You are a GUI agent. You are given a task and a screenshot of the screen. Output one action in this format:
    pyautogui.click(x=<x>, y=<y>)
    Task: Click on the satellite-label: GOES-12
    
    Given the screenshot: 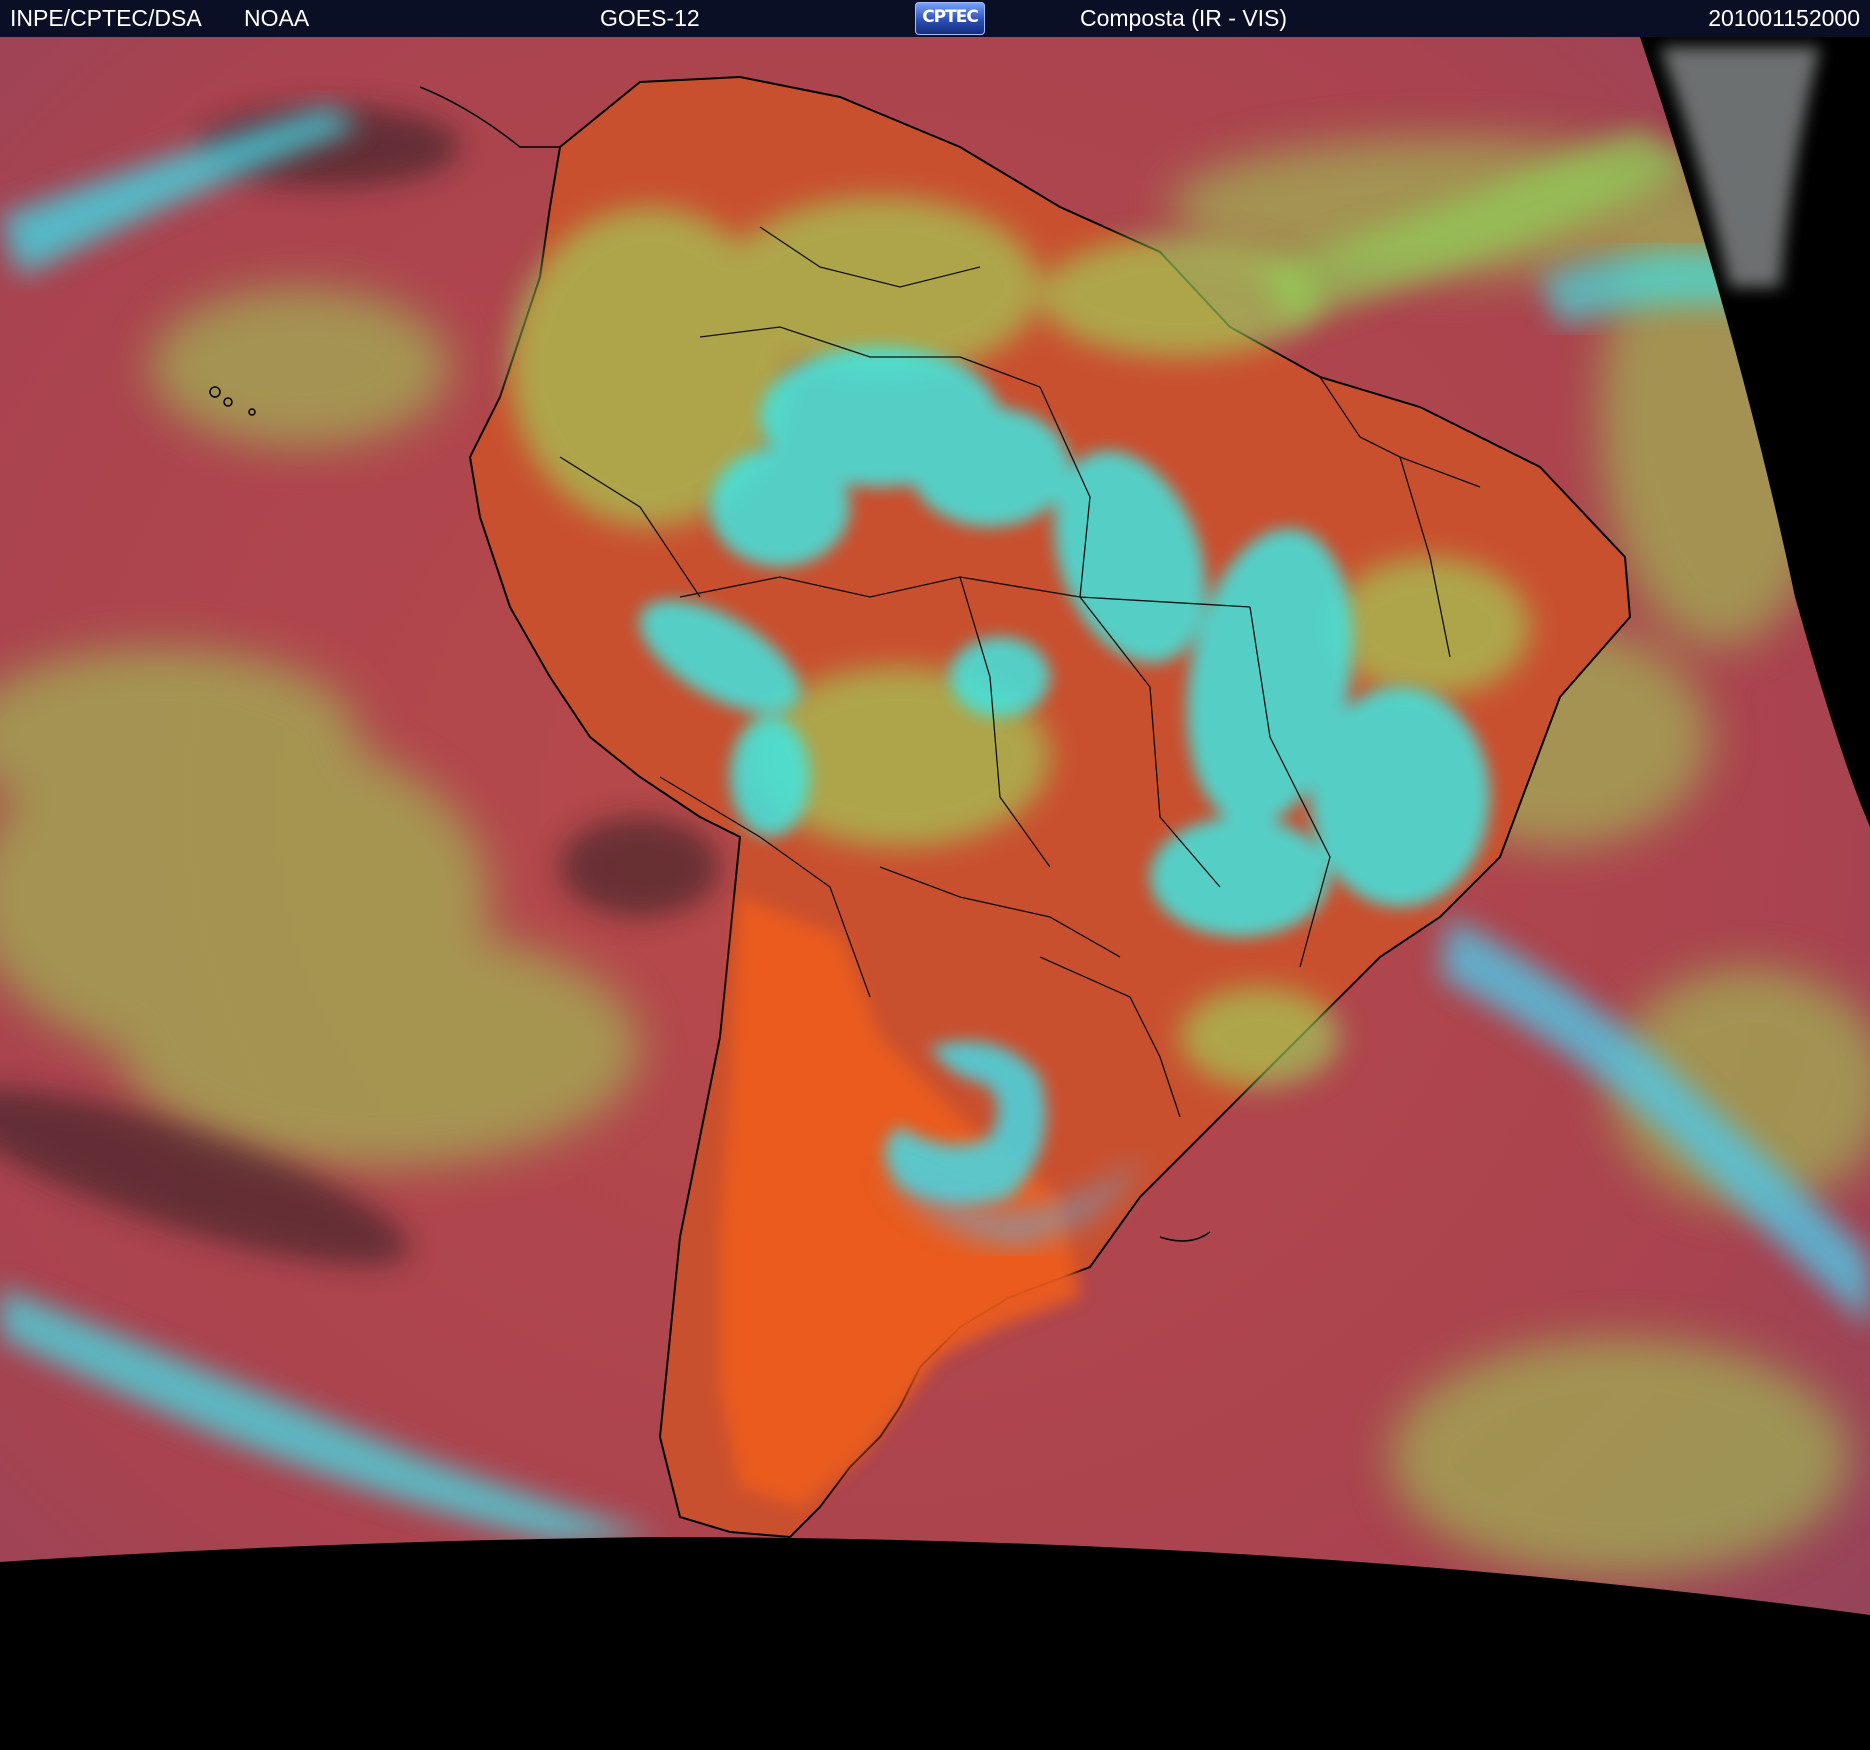 What is the action you would take?
    pyautogui.click(x=650, y=18)
    